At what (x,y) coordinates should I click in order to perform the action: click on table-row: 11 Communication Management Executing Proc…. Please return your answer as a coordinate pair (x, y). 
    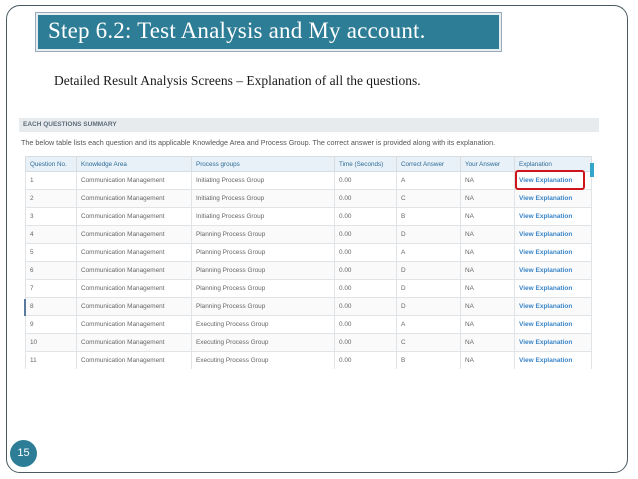
    Looking at the image, I should click on (308, 360).